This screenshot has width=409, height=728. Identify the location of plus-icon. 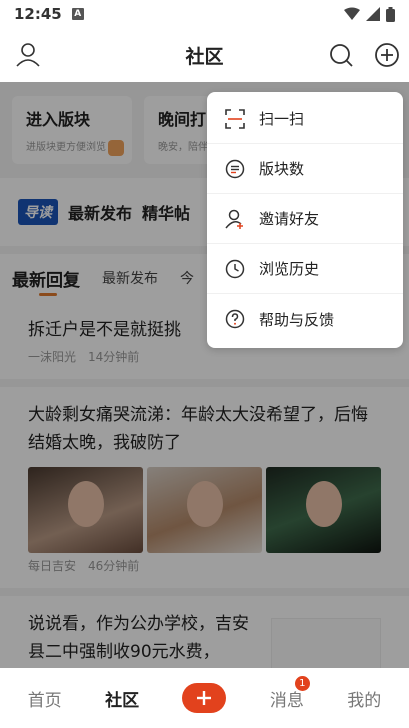
(204, 698).